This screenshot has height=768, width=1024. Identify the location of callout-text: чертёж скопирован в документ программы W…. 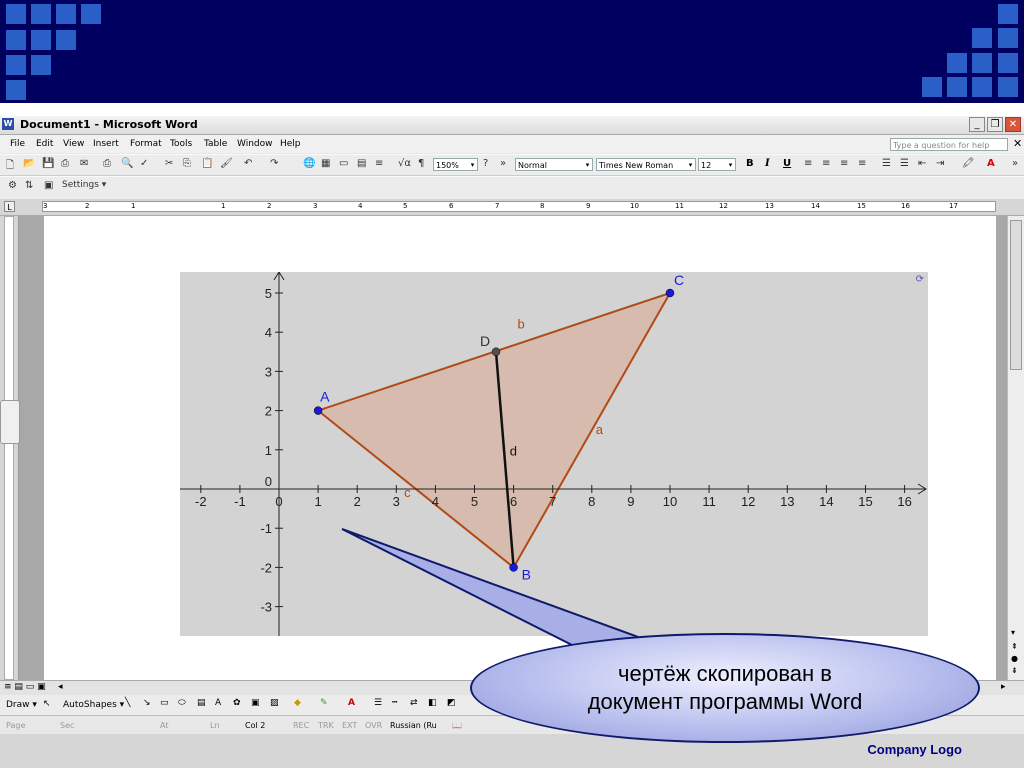
(725, 688).